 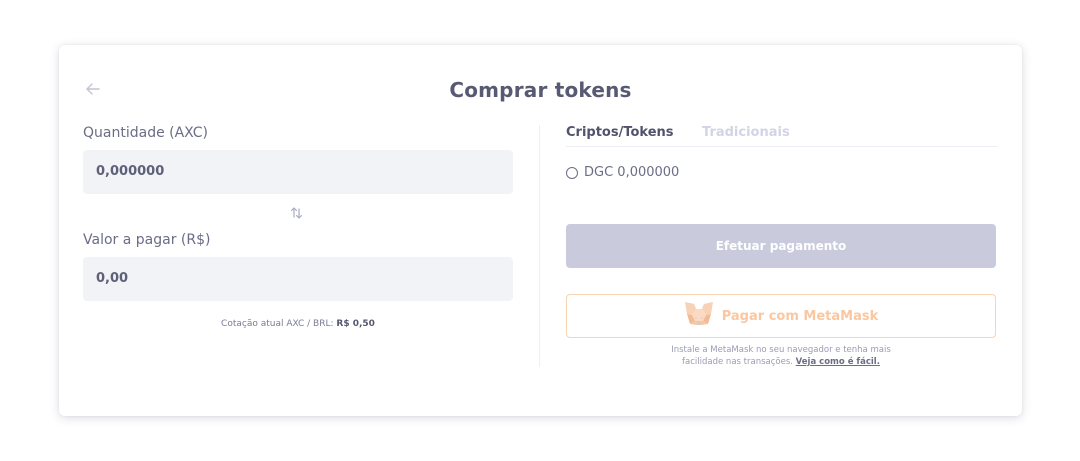 I want to click on metamask-help-line-2-text: facilidade nas transações., so click(x=737, y=362).